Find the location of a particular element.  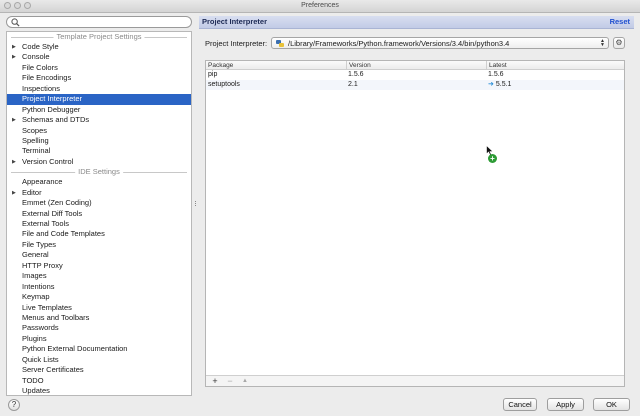

sidebar-item-code-style: ▶ Code Style is located at coordinates (99, 47).